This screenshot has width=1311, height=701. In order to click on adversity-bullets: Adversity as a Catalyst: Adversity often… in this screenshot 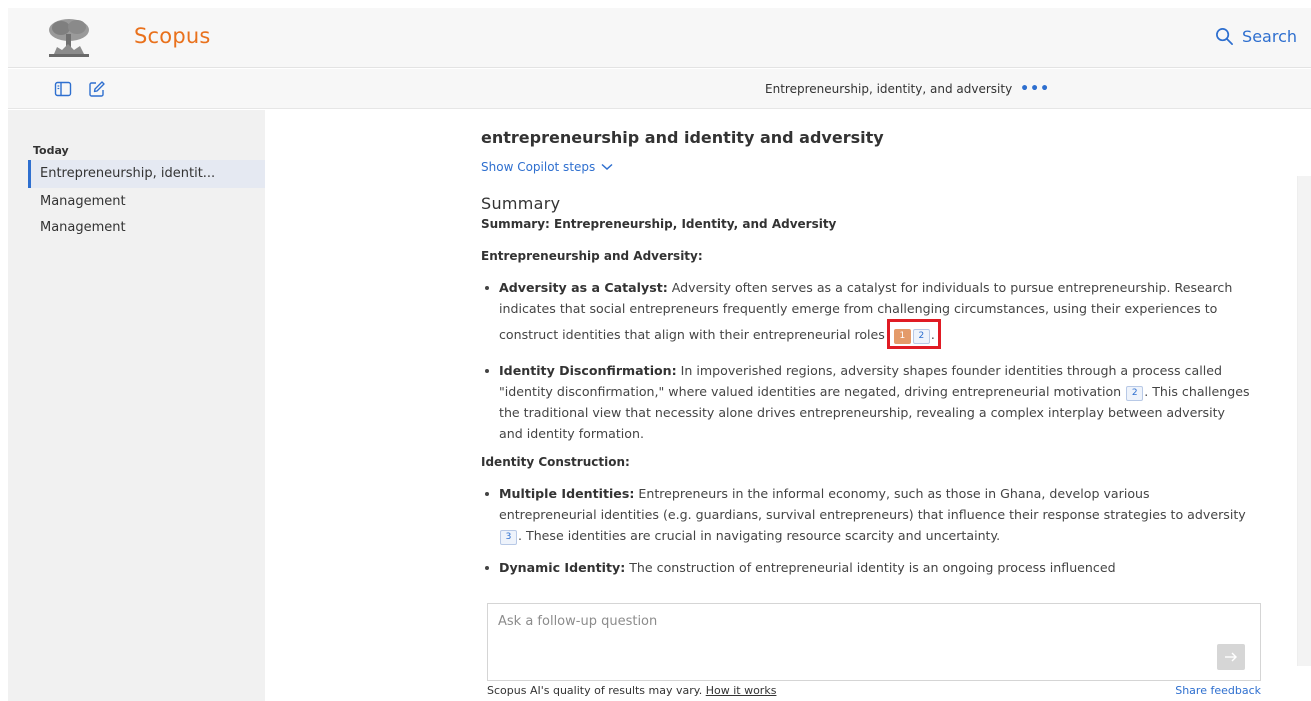, I will do `click(866, 360)`.